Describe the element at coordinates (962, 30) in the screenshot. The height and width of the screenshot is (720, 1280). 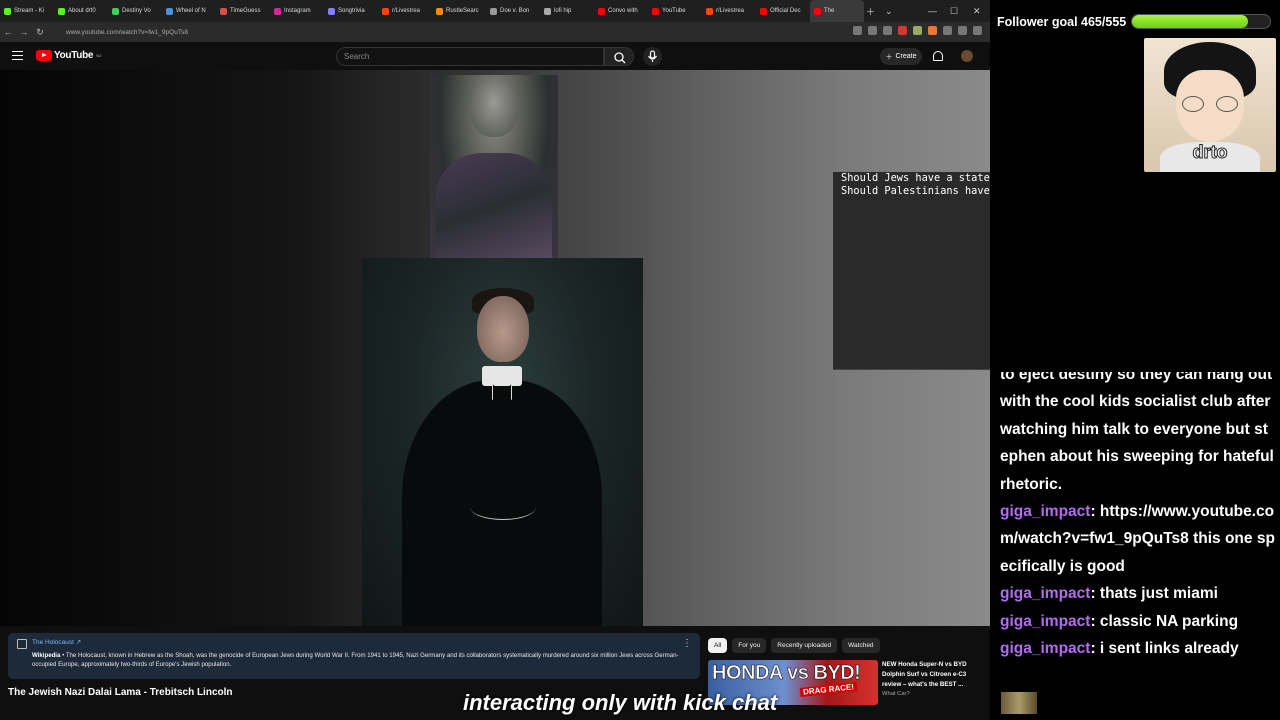
I see `extensions-puzzle-icon` at that location.